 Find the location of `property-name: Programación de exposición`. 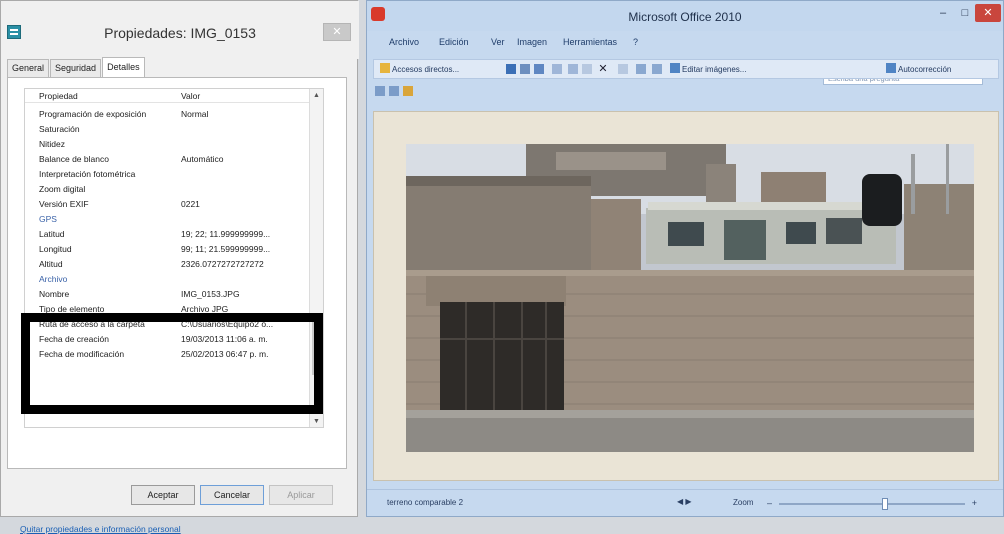

property-name: Programación de exposición is located at coordinates (93, 114).